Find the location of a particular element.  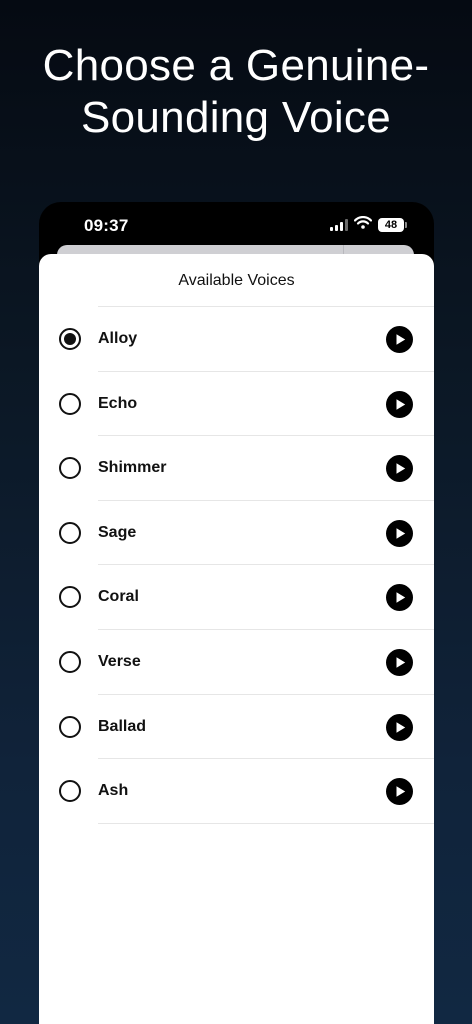

status-time: 09:37 is located at coordinates (106, 225).